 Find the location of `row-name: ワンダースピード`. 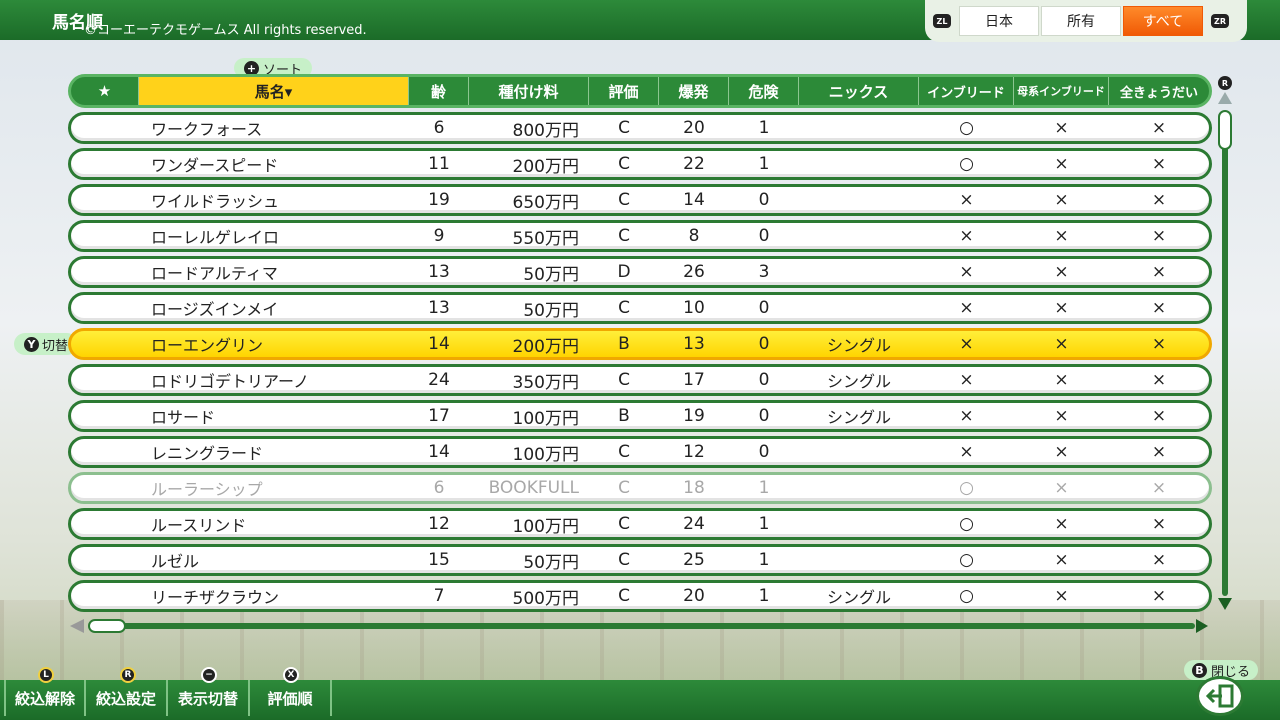

row-name: ワンダースピード is located at coordinates (215, 165).